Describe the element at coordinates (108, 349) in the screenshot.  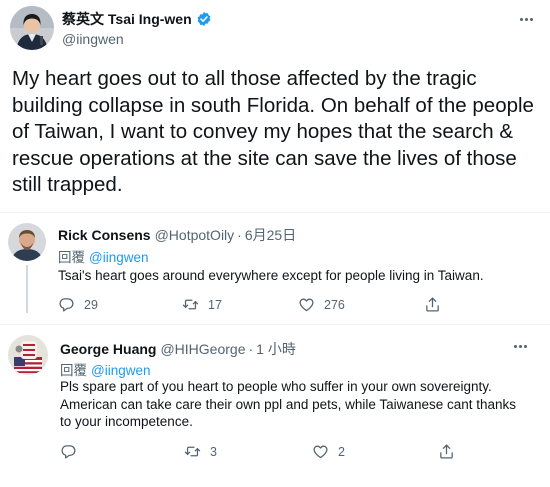
I see `reply-display-name: George Huang` at that location.